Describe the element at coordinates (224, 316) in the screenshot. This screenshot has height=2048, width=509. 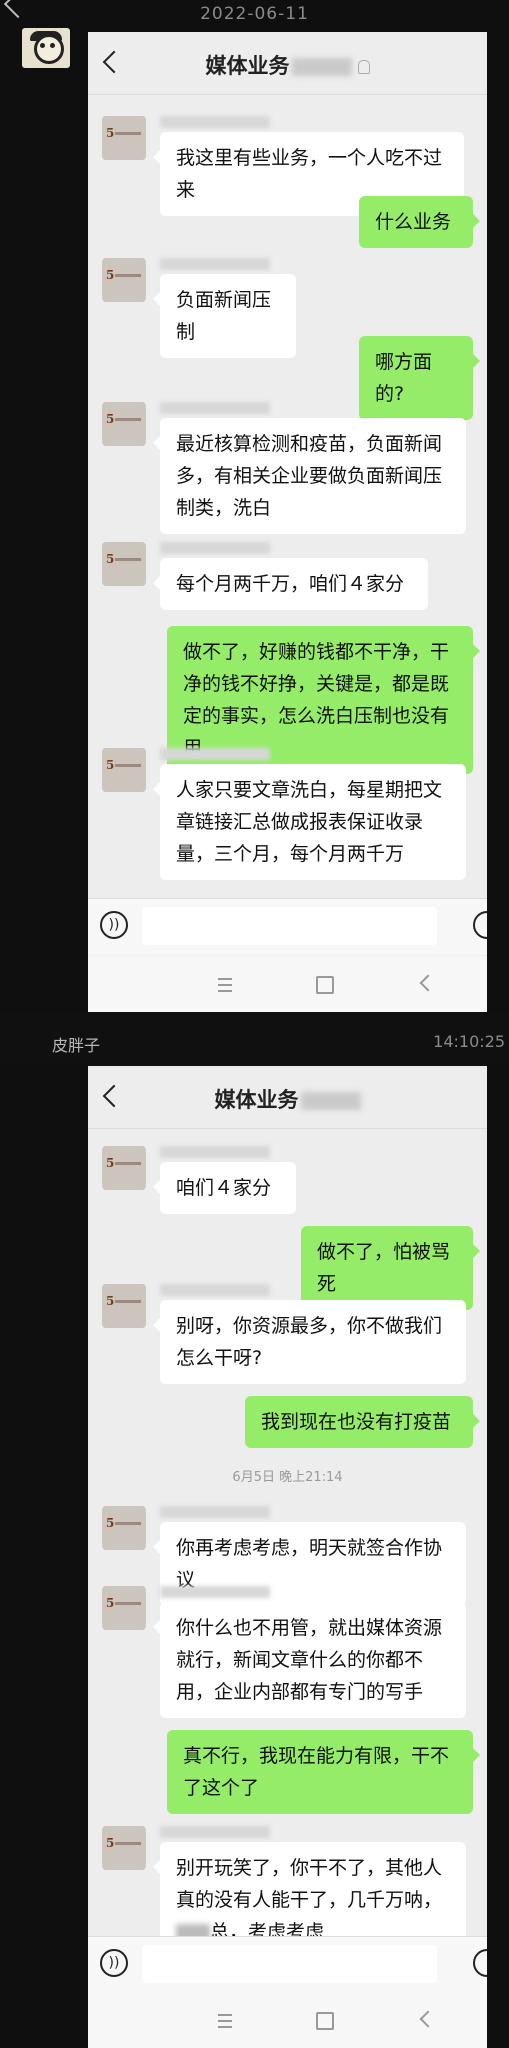
I see `message-incoming: 负面新闻压制` at that location.